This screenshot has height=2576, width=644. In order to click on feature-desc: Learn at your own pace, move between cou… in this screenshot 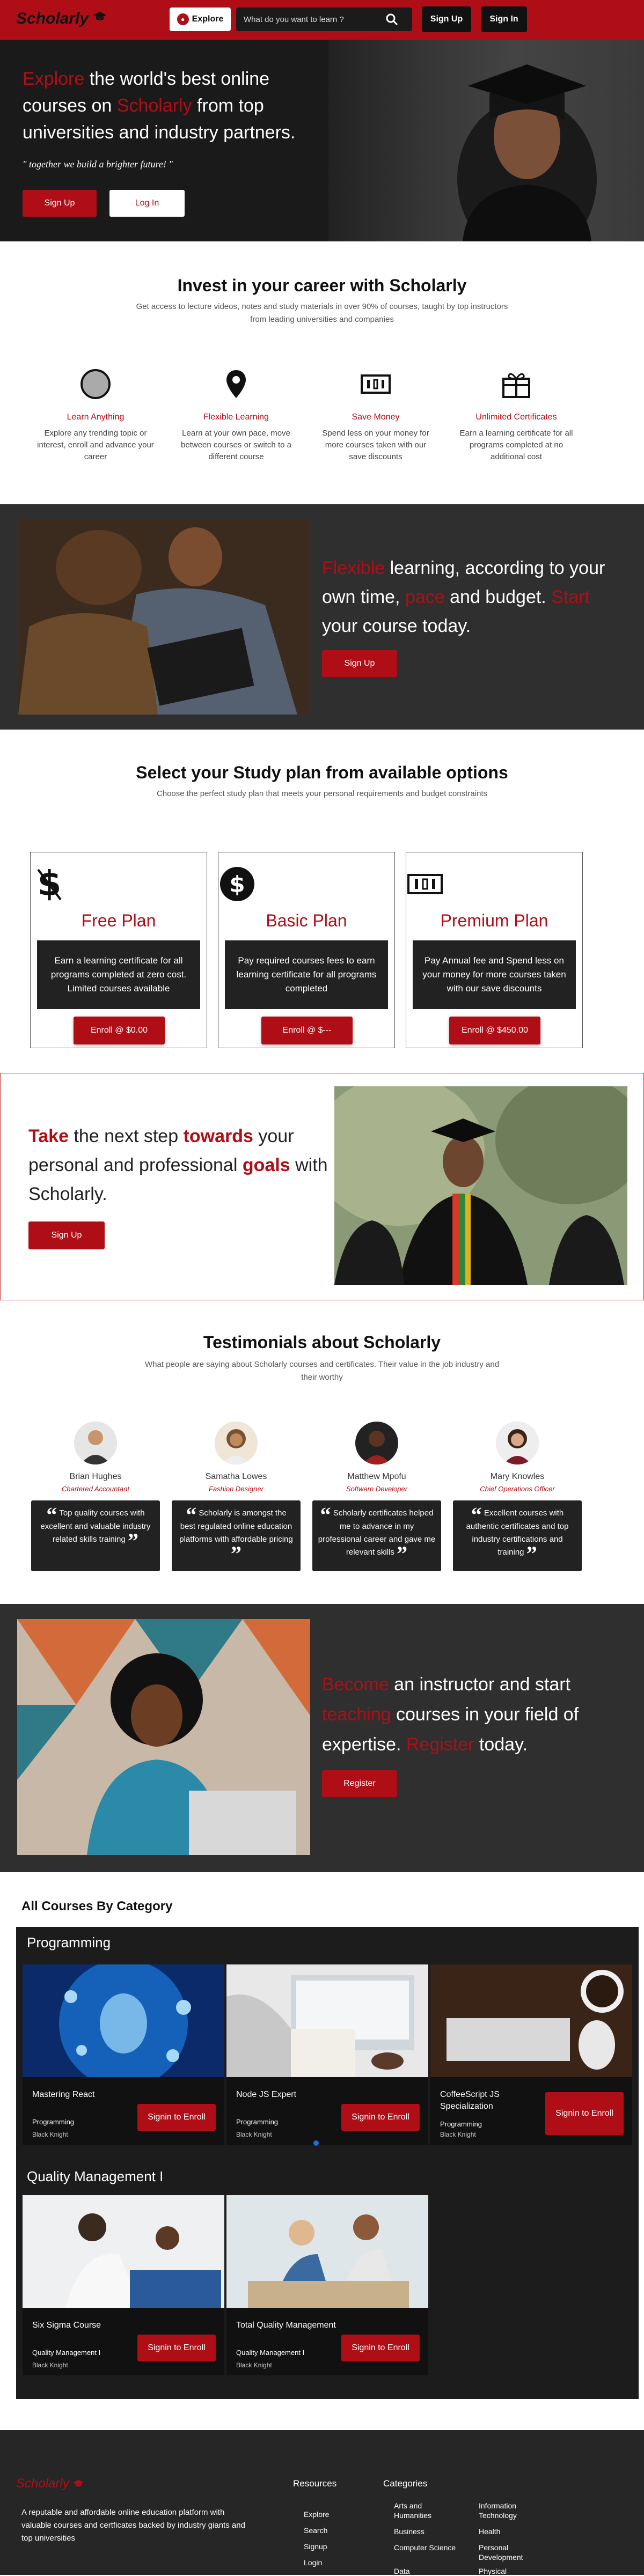, I will do `click(236, 445)`.